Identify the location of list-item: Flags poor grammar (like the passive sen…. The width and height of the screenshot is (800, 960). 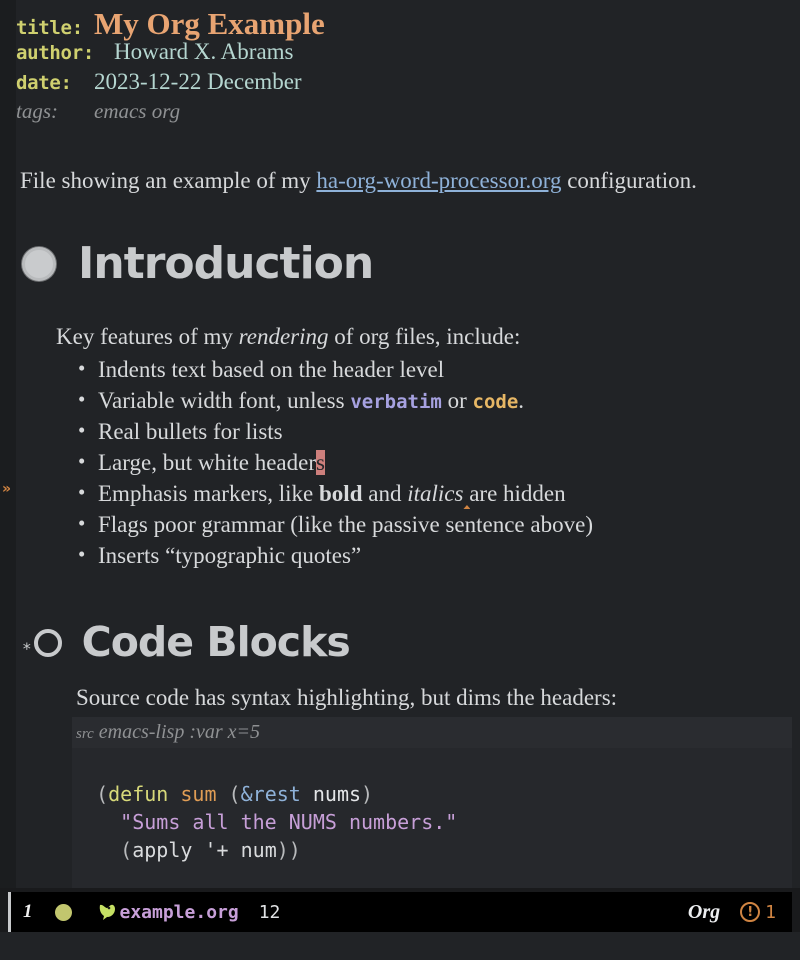
(439, 527).